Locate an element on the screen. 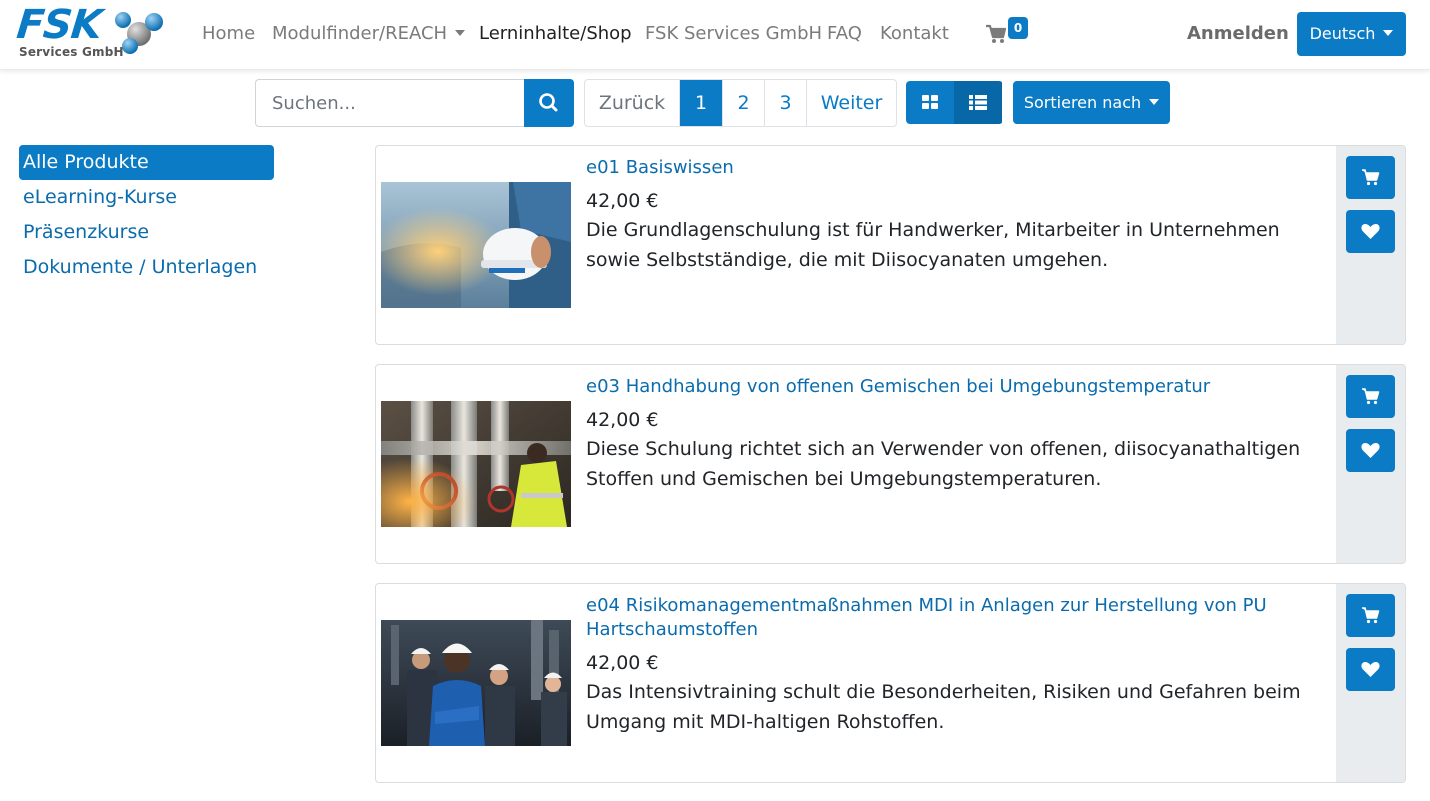 The image size is (1430, 801). product-image-hard-hat is located at coordinates (476, 245).